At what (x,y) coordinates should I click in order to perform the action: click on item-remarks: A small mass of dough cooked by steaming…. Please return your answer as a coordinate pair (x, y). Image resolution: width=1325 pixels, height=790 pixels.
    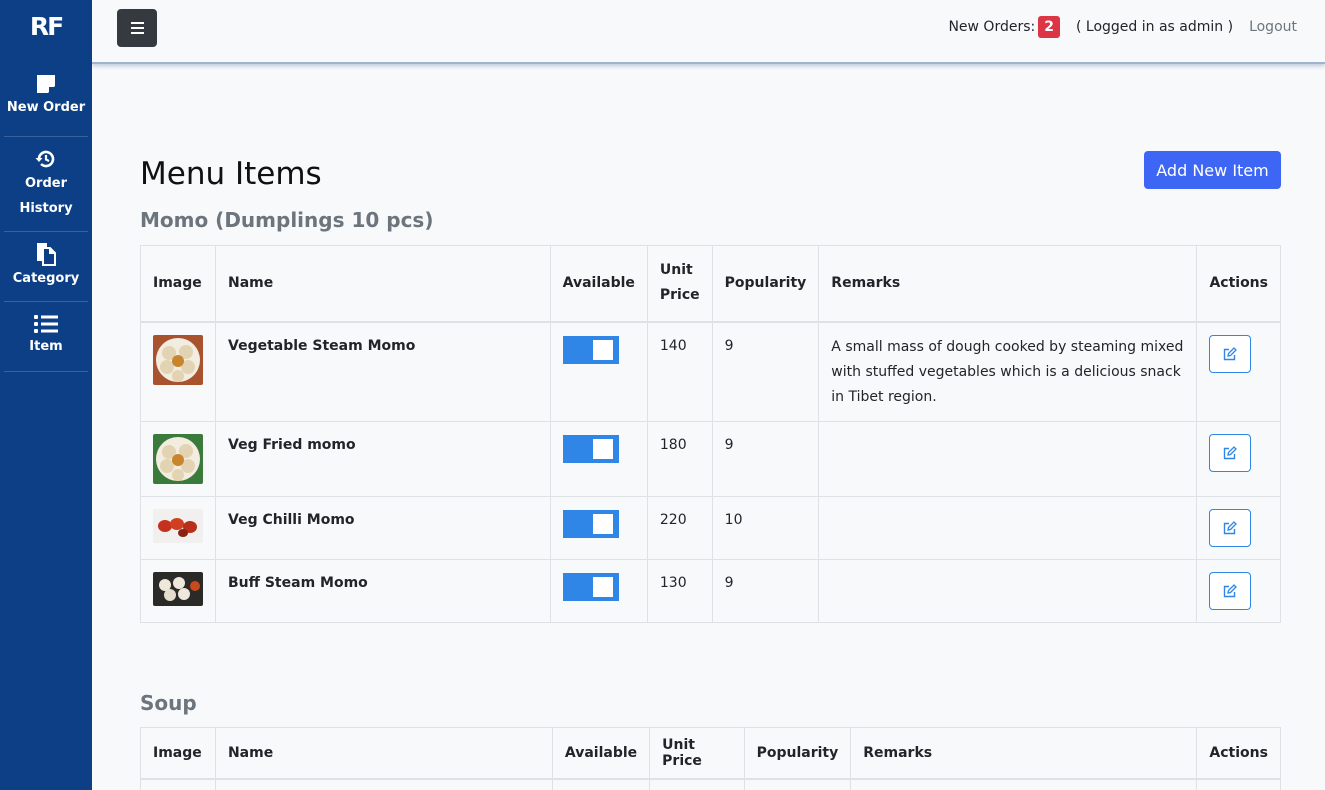
    Looking at the image, I should click on (1008, 371).